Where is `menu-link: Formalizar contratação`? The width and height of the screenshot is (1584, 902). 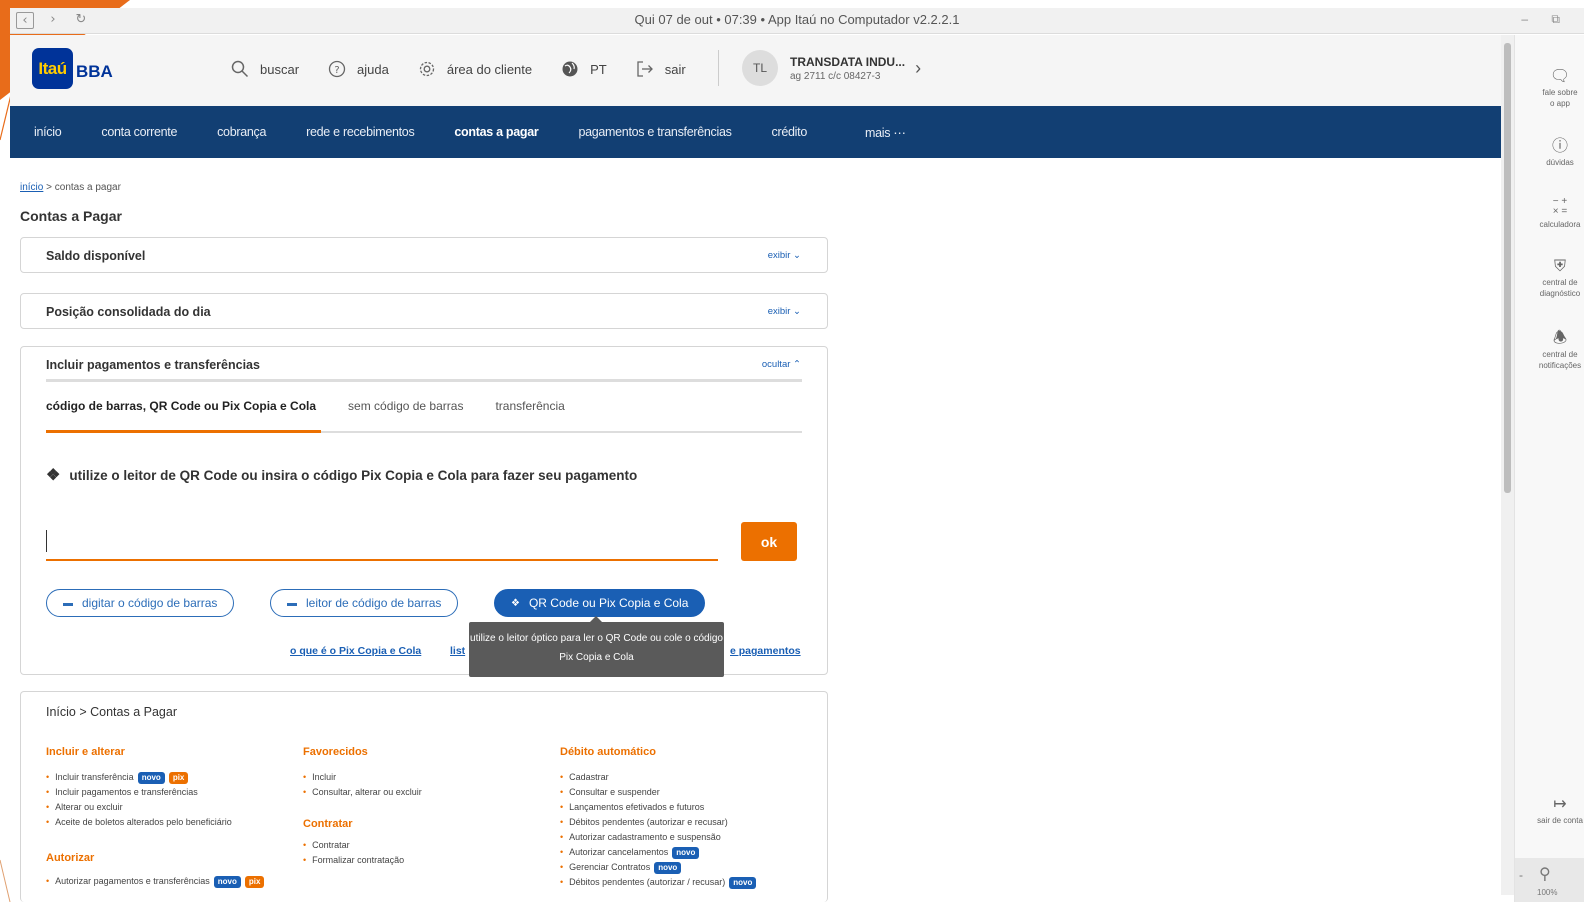
menu-link: Formalizar contratação is located at coordinates (428, 860).